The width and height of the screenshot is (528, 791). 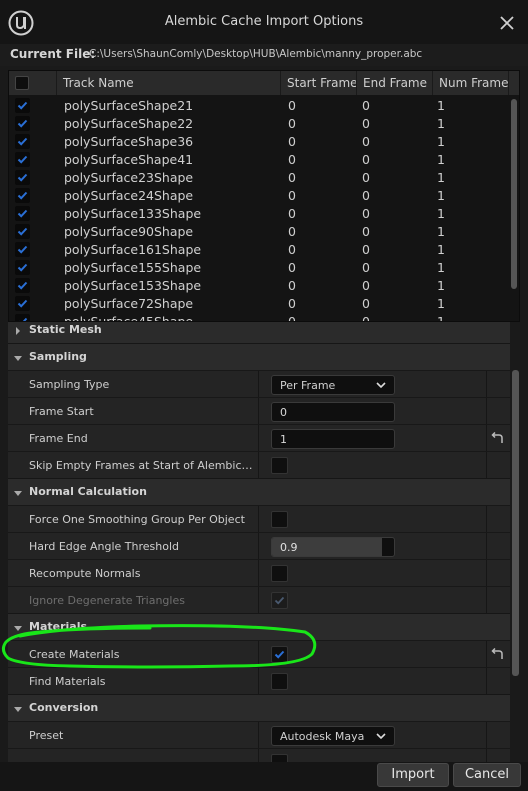 I want to click on hard-edge-threshold-slider: 0.9, so click(x=333, y=547).